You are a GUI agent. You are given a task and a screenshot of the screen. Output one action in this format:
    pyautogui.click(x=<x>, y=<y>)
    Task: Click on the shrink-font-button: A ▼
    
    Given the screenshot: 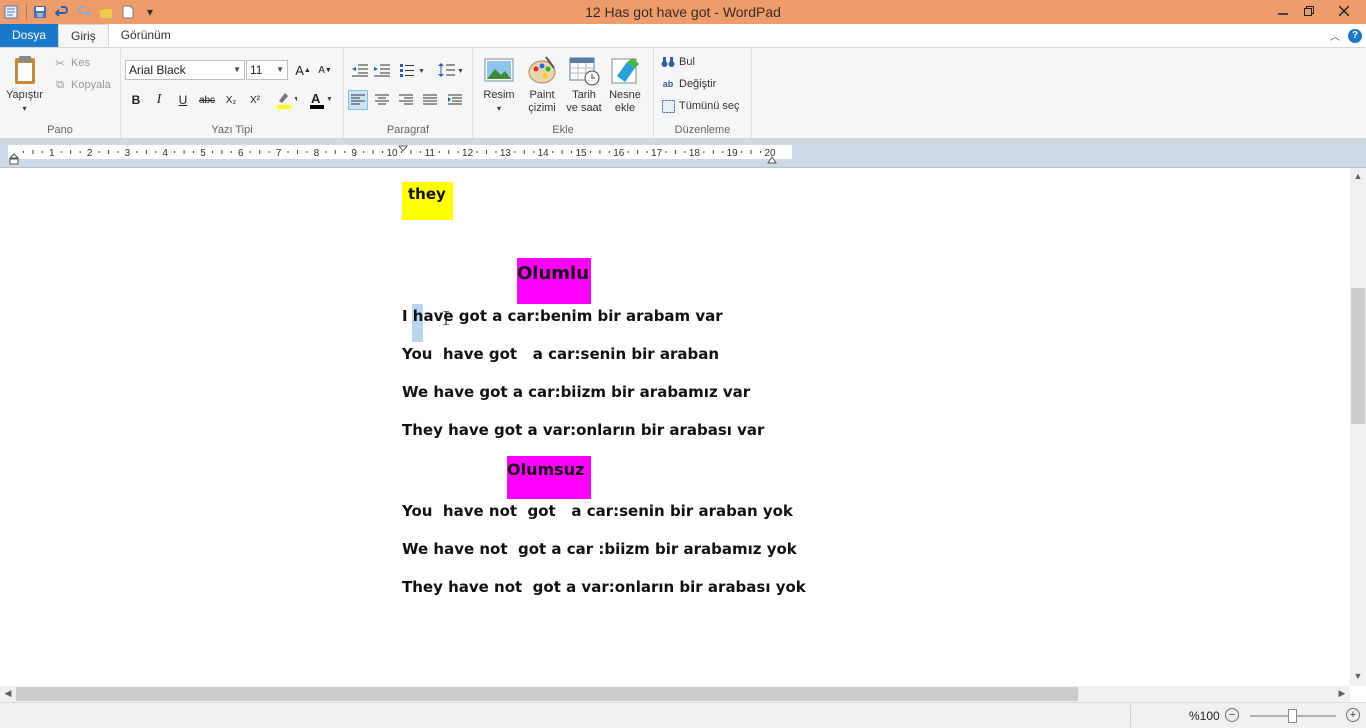 What is the action you would take?
    pyautogui.click(x=325, y=70)
    